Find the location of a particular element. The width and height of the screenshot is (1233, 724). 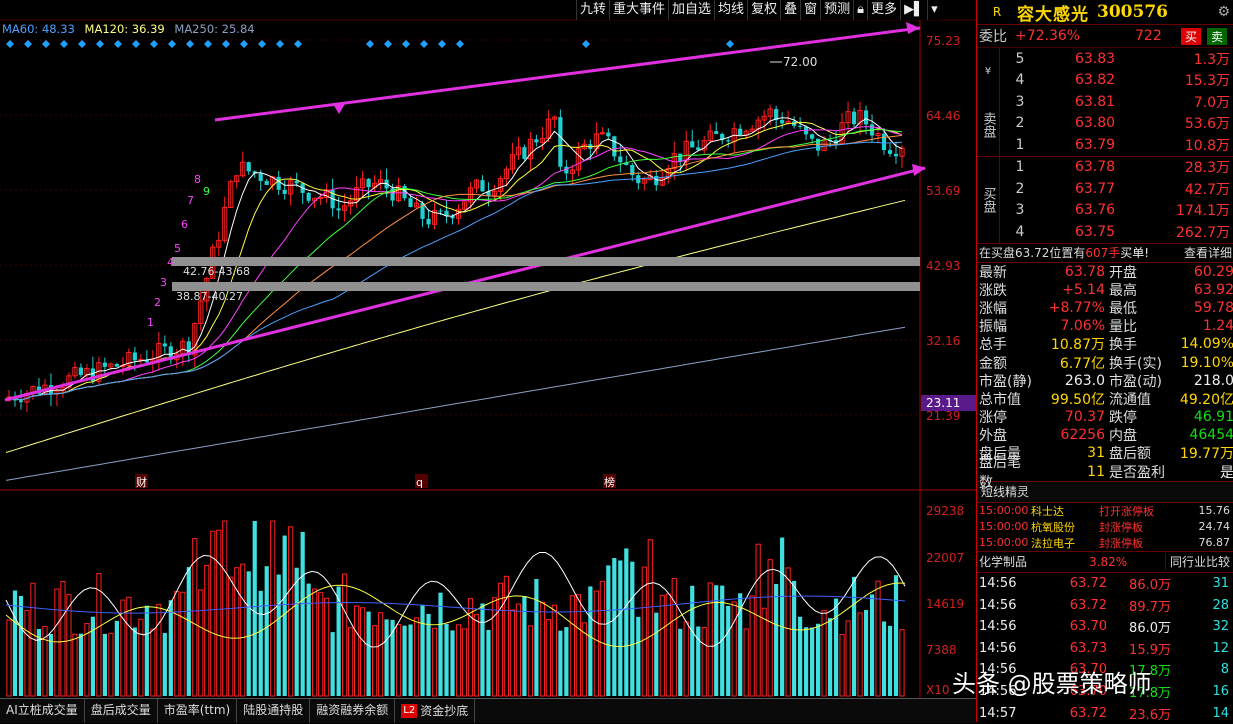

sell-side-text: 卖盘 is located at coordinates (988, 124).